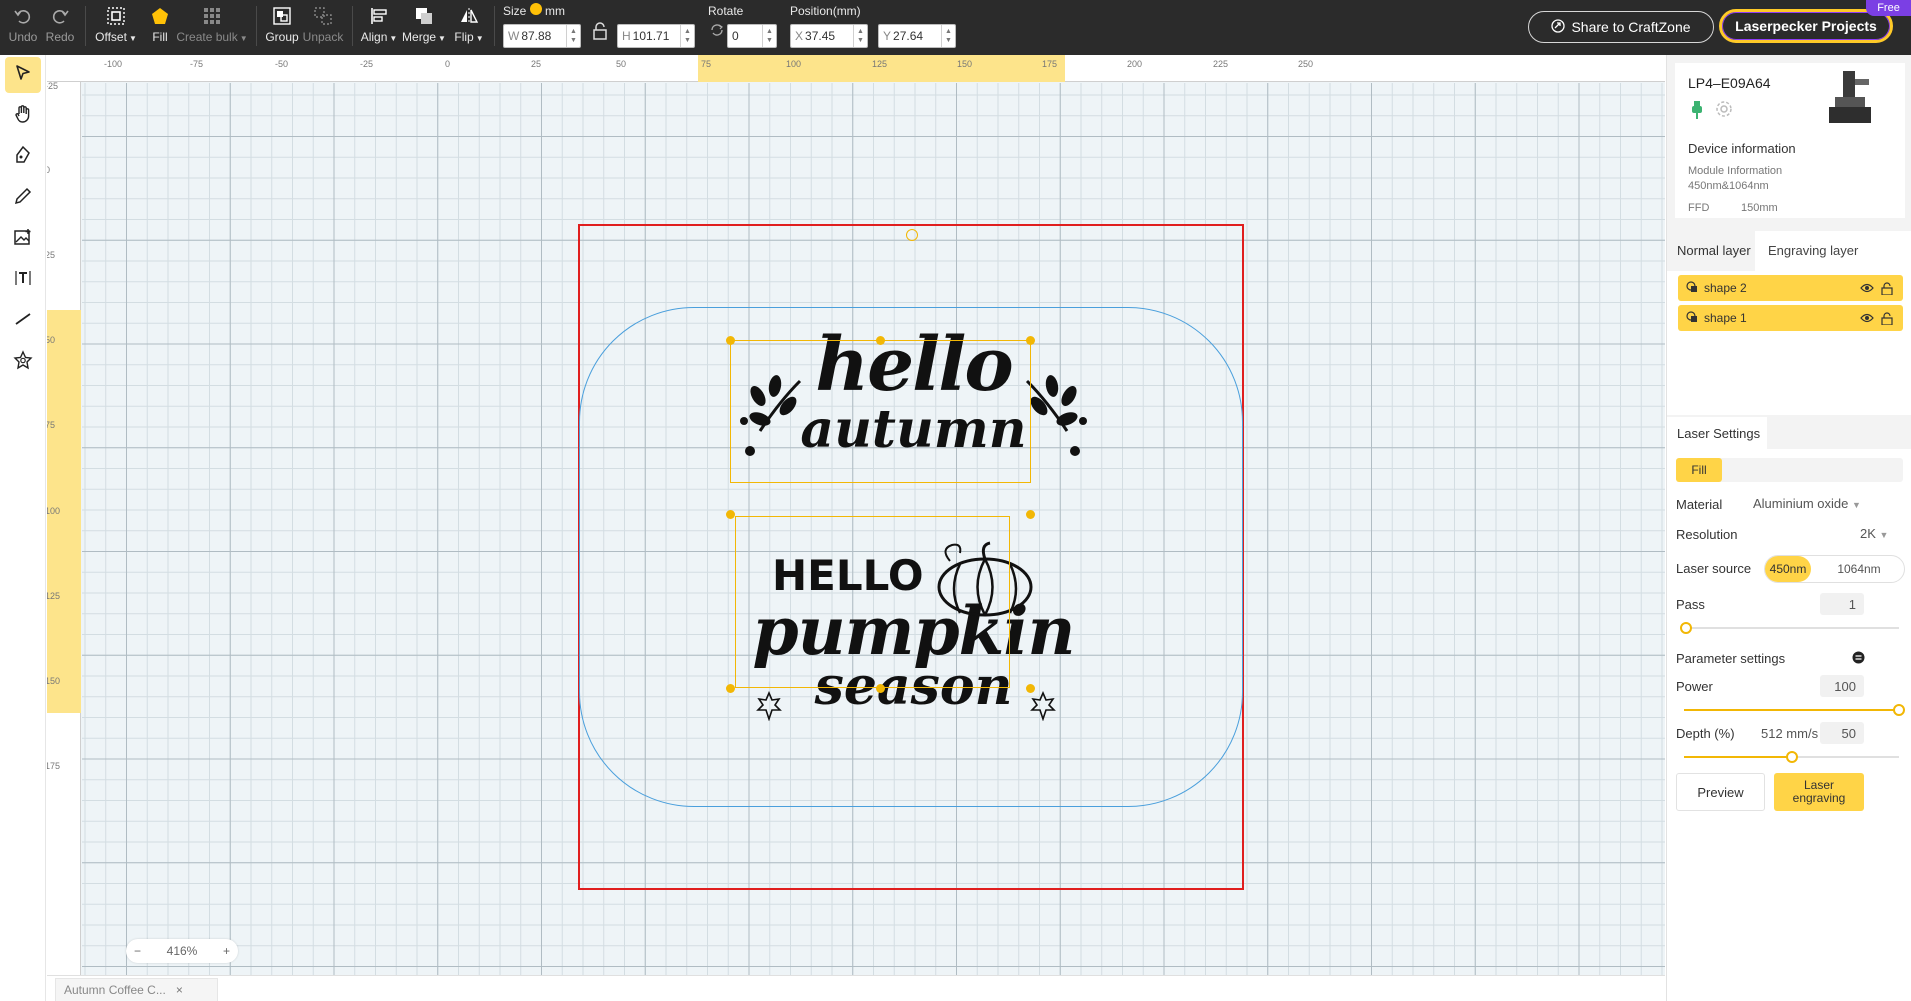  What do you see at coordinates (1789, 470) in the screenshot?
I see `mode-bar: Fill` at bounding box center [1789, 470].